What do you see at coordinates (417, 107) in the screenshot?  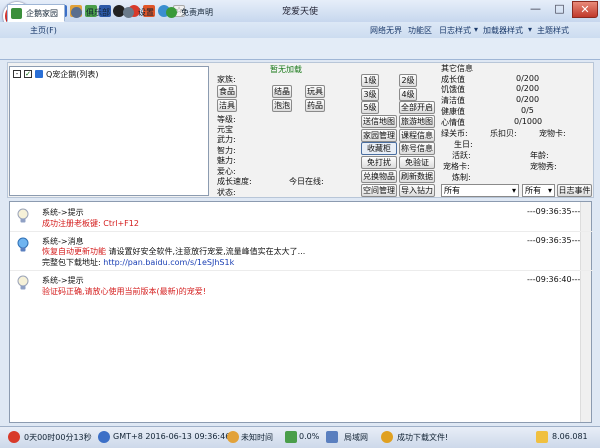 I see `open-all-button: 全部开启` at bounding box center [417, 107].